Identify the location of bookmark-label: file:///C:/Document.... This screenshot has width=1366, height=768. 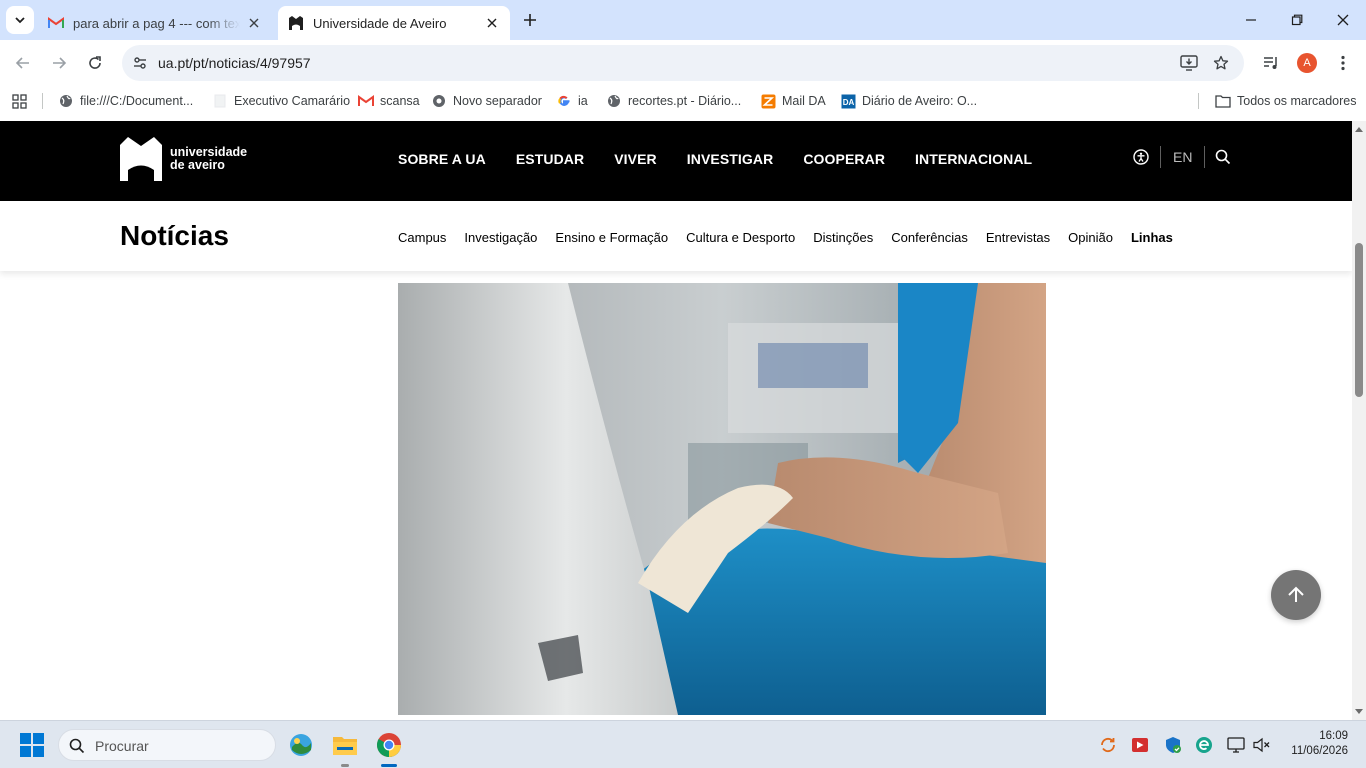
(137, 101).